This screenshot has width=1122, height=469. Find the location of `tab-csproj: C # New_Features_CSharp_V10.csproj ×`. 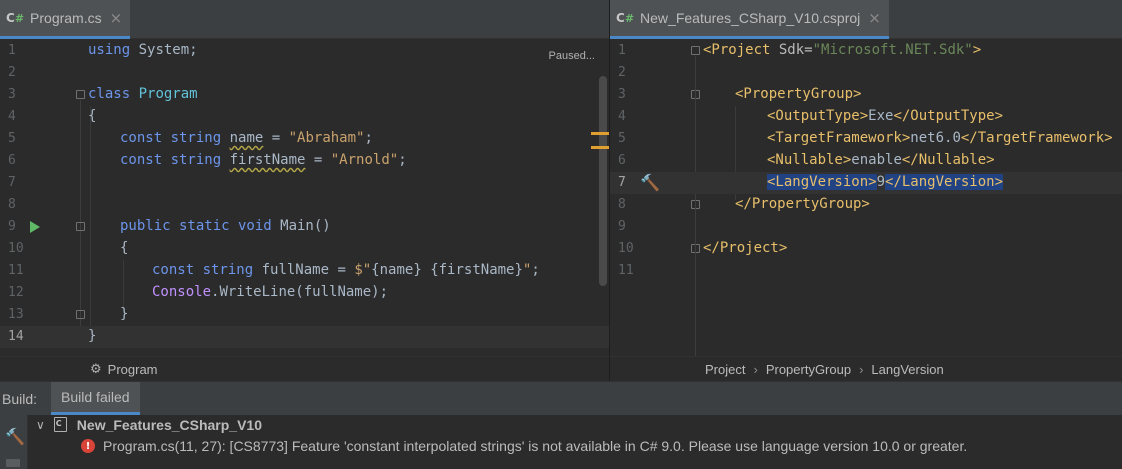

tab-csproj: C # New_Features_CSharp_V10.csproj × is located at coordinates (749, 19).